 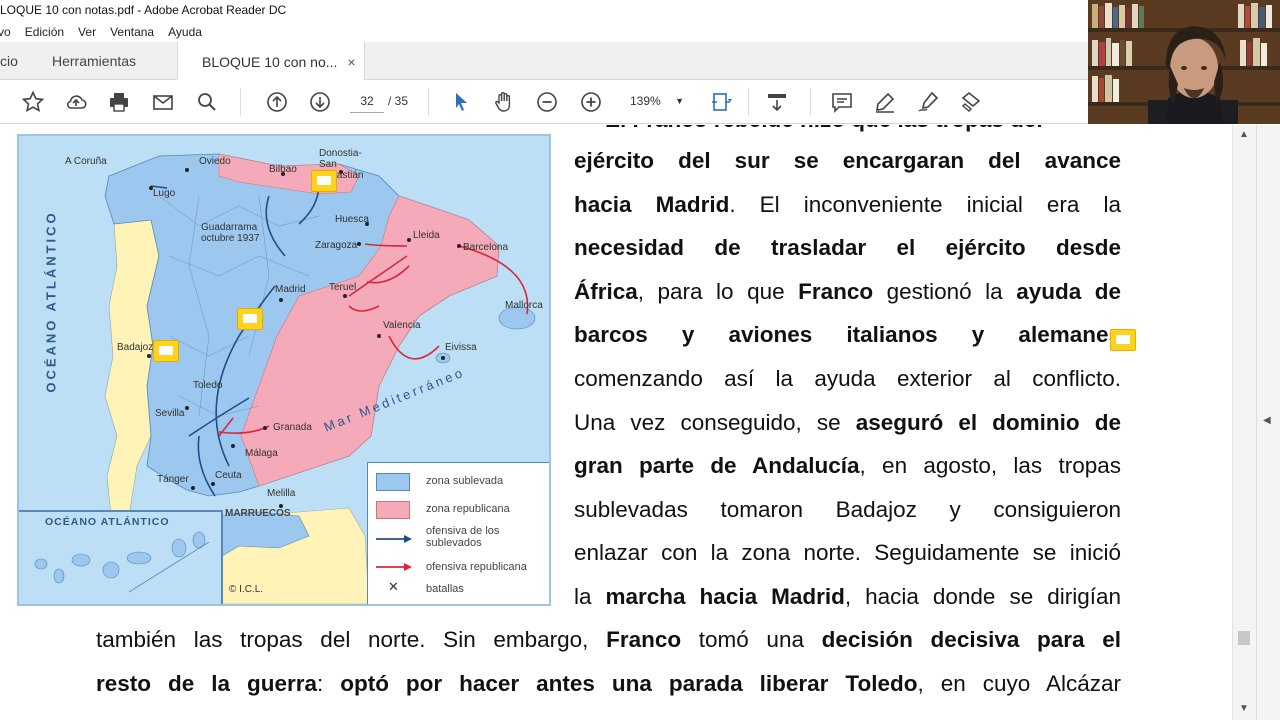 I want to click on zoom-in-icon, so click(x=591, y=102).